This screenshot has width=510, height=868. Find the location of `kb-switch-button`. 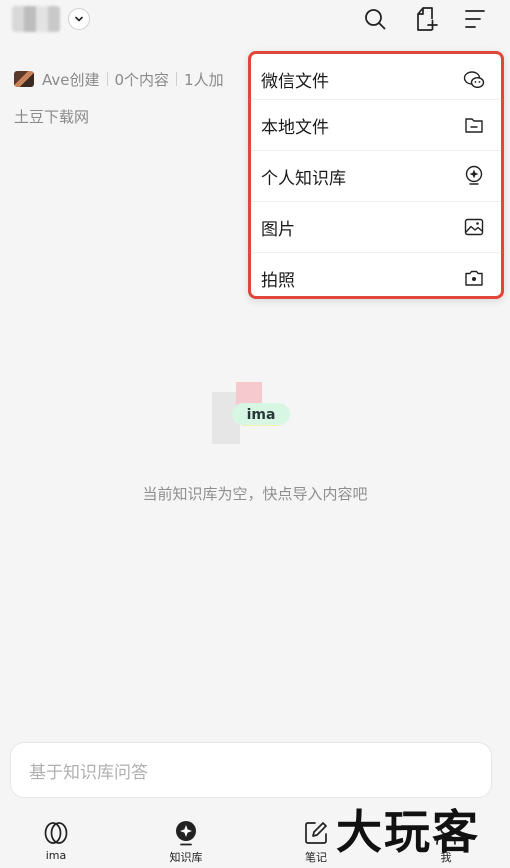

kb-switch-button is located at coordinates (79, 19).